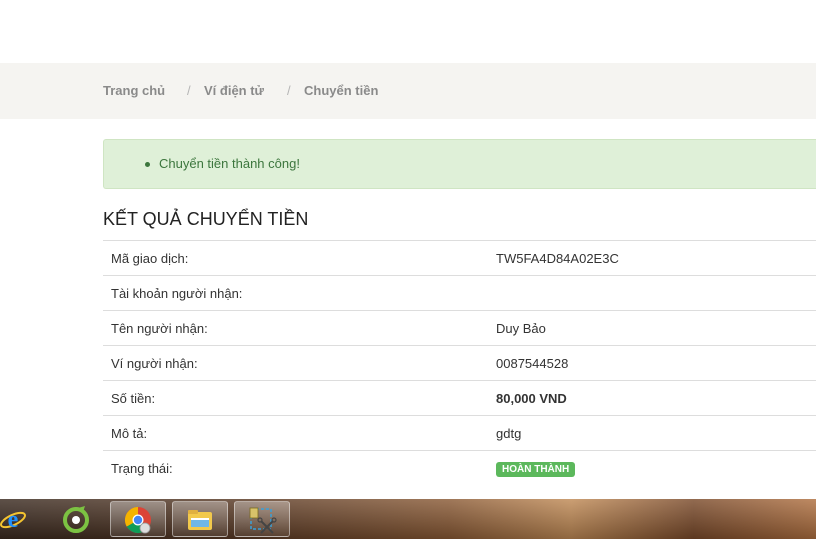 This screenshot has height=539, width=816. What do you see at coordinates (297, 398) in the screenshot?
I see `row-label: Số tiền:` at bounding box center [297, 398].